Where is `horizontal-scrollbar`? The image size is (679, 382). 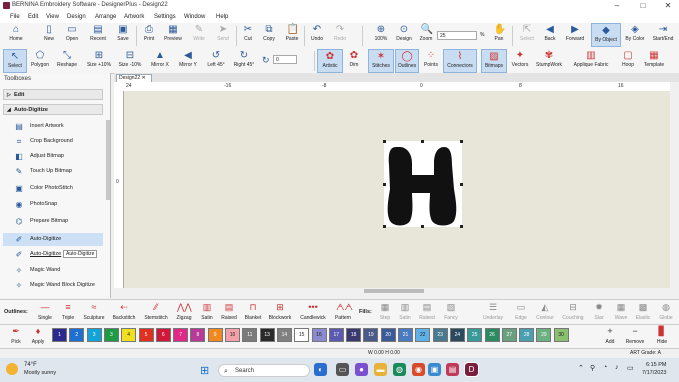 horizontal-scrollbar is located at coordinates (397, 291).